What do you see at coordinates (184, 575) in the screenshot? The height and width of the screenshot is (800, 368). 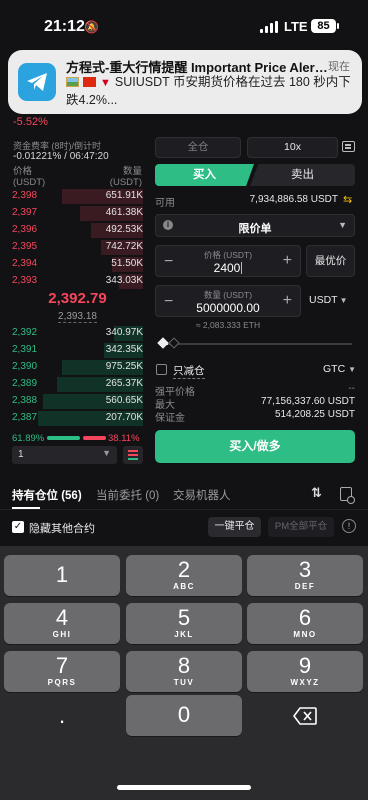 I see `key-2: 2 ABC` at bounding box center [184, 575].